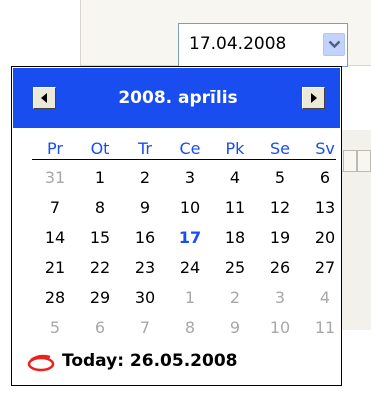  What do you see at coordinates (184, 159) in the screenshot?
I see `weekday-divider` at bounding box center [184, 159].